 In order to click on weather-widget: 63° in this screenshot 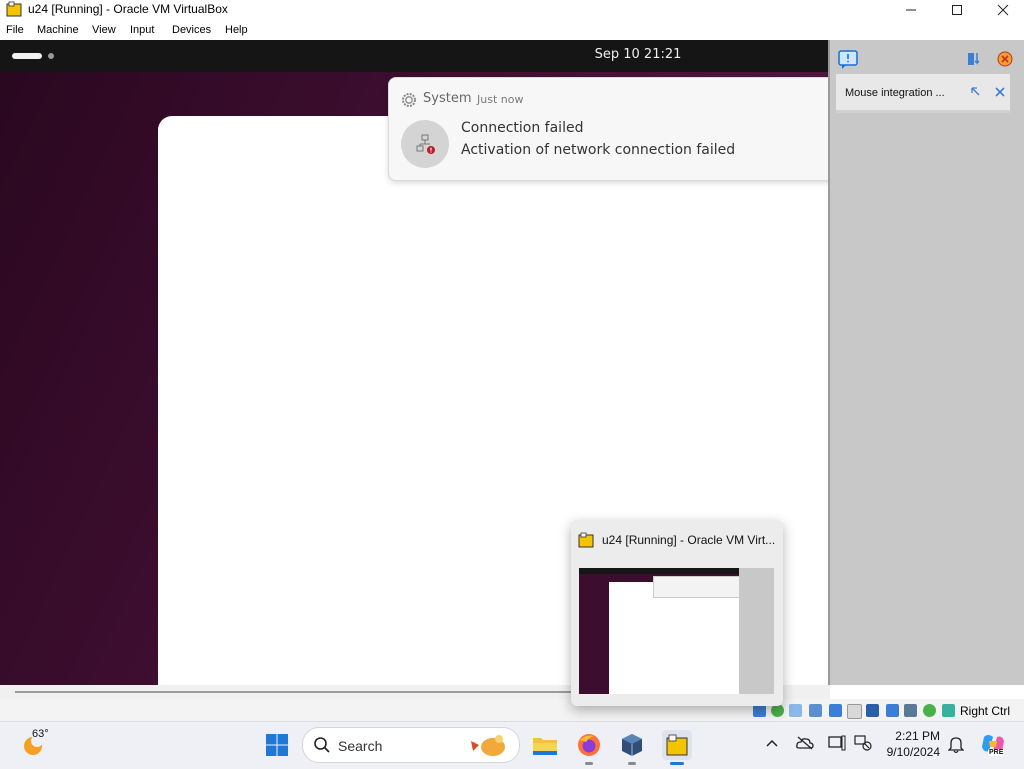, I will do `click(46, 744)`.